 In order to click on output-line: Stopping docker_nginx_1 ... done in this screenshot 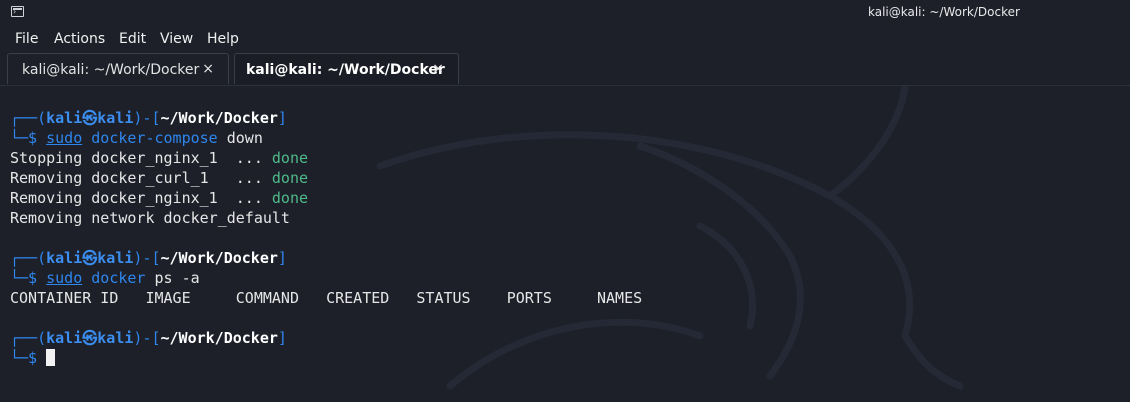, I will do `click(159, 158)`.